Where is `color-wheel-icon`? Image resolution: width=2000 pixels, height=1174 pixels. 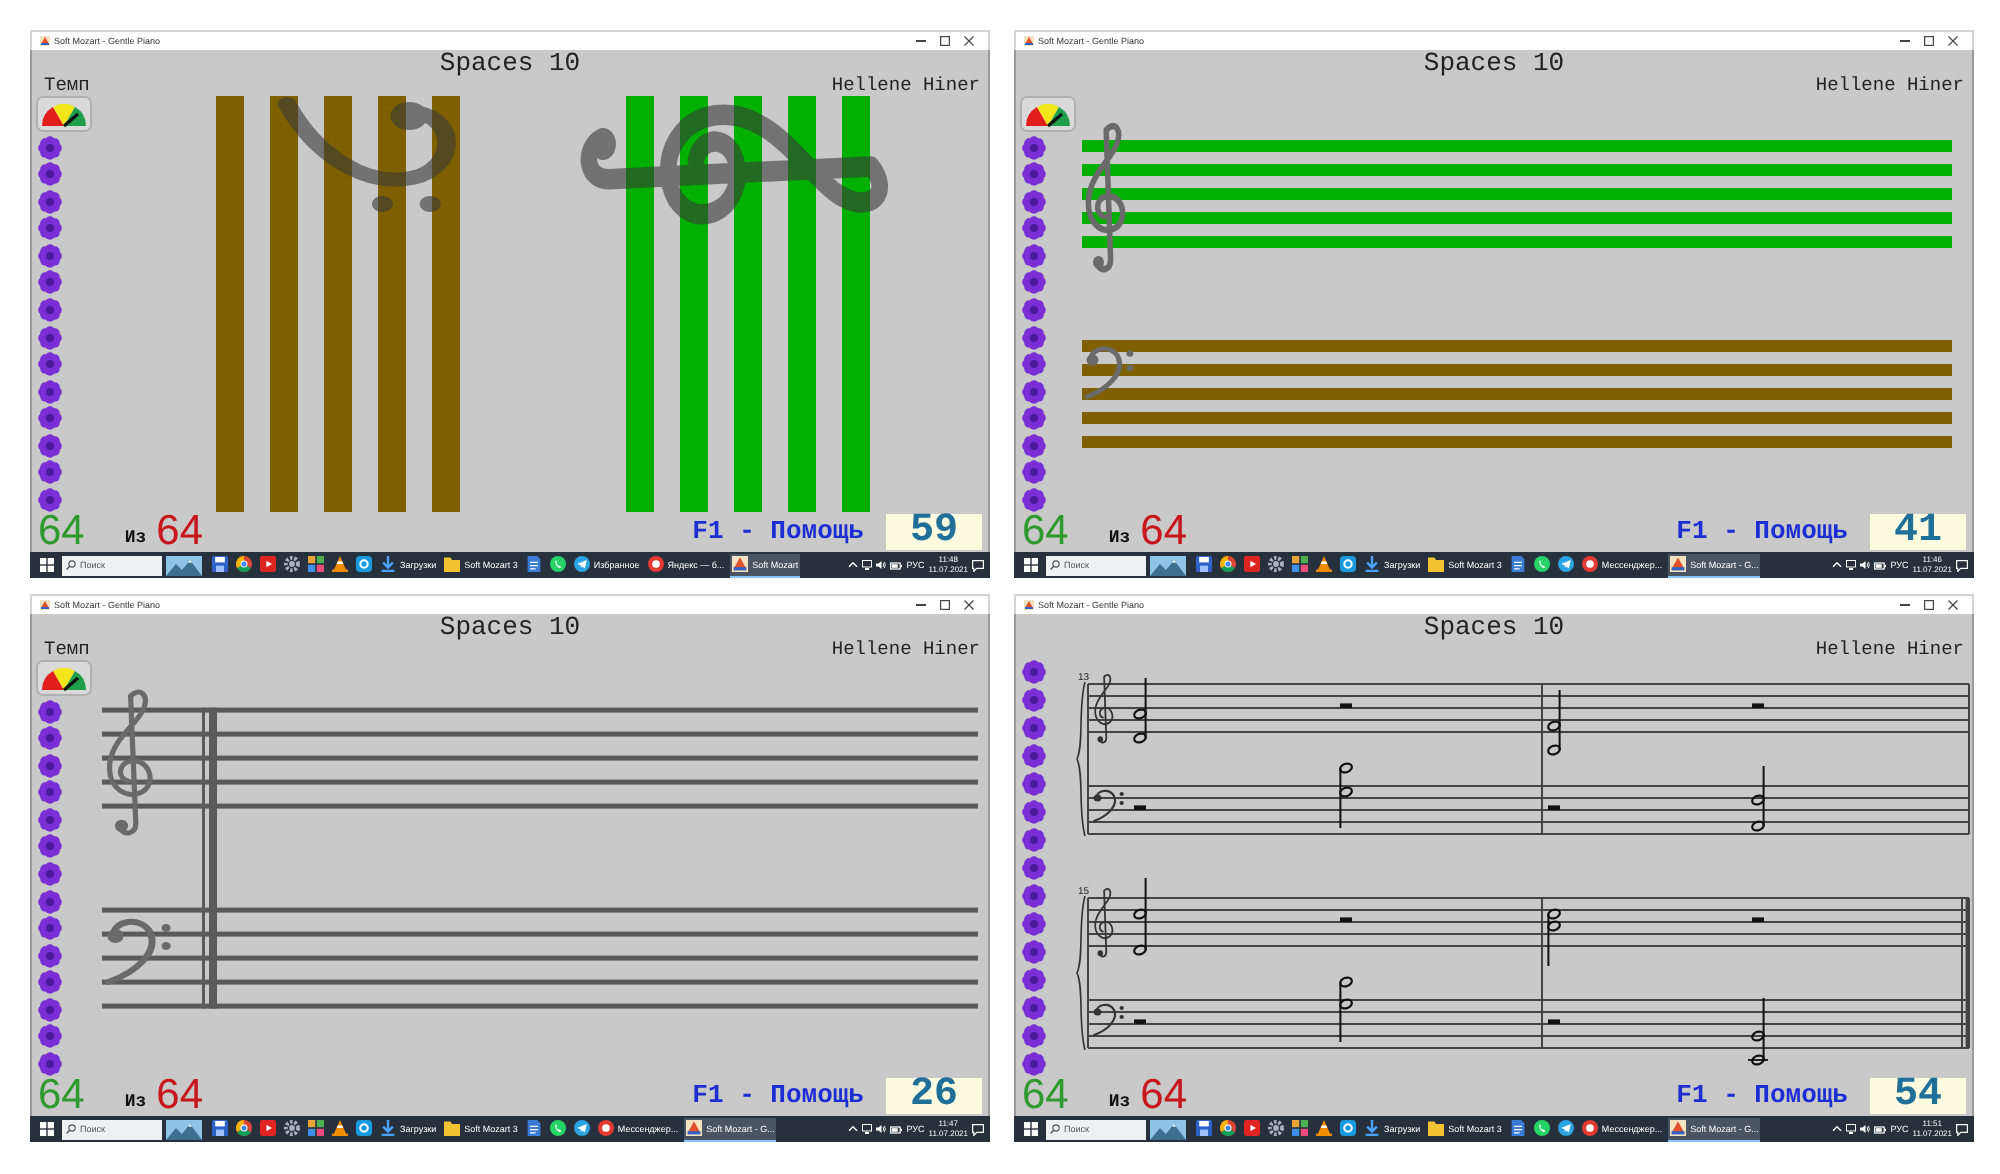 color-wheel-icon is located at coordinates (1228, 1128).